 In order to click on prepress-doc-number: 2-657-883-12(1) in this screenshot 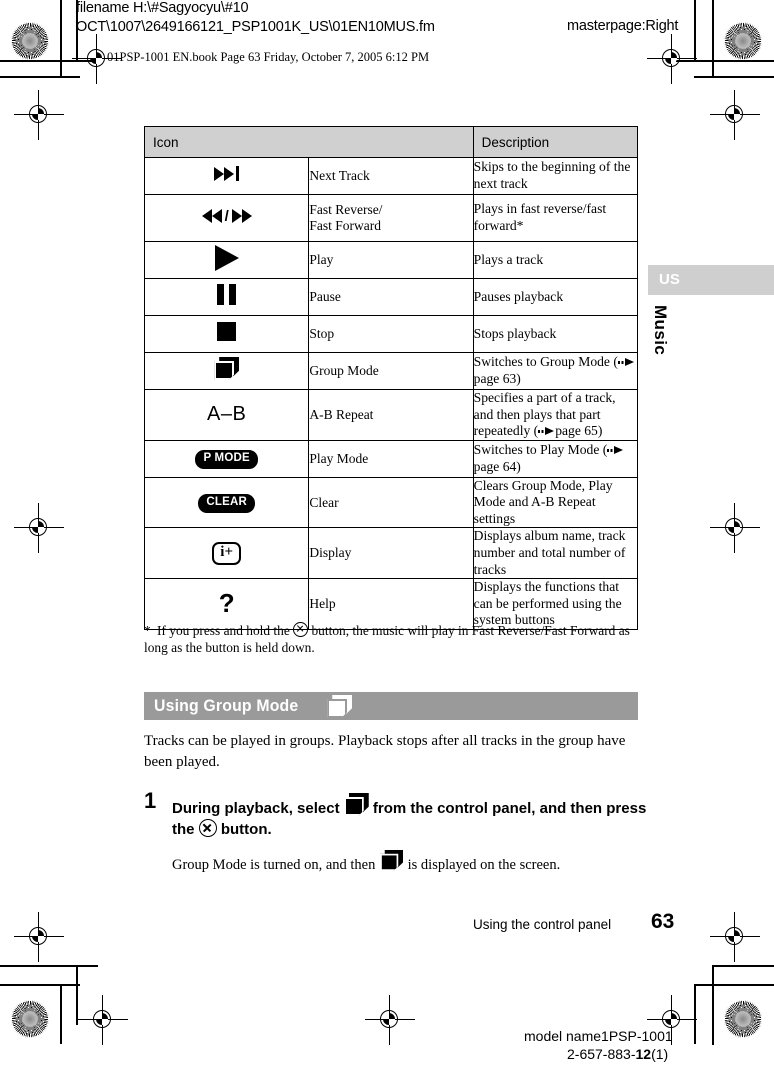, I will do `click(617, 1054)`.